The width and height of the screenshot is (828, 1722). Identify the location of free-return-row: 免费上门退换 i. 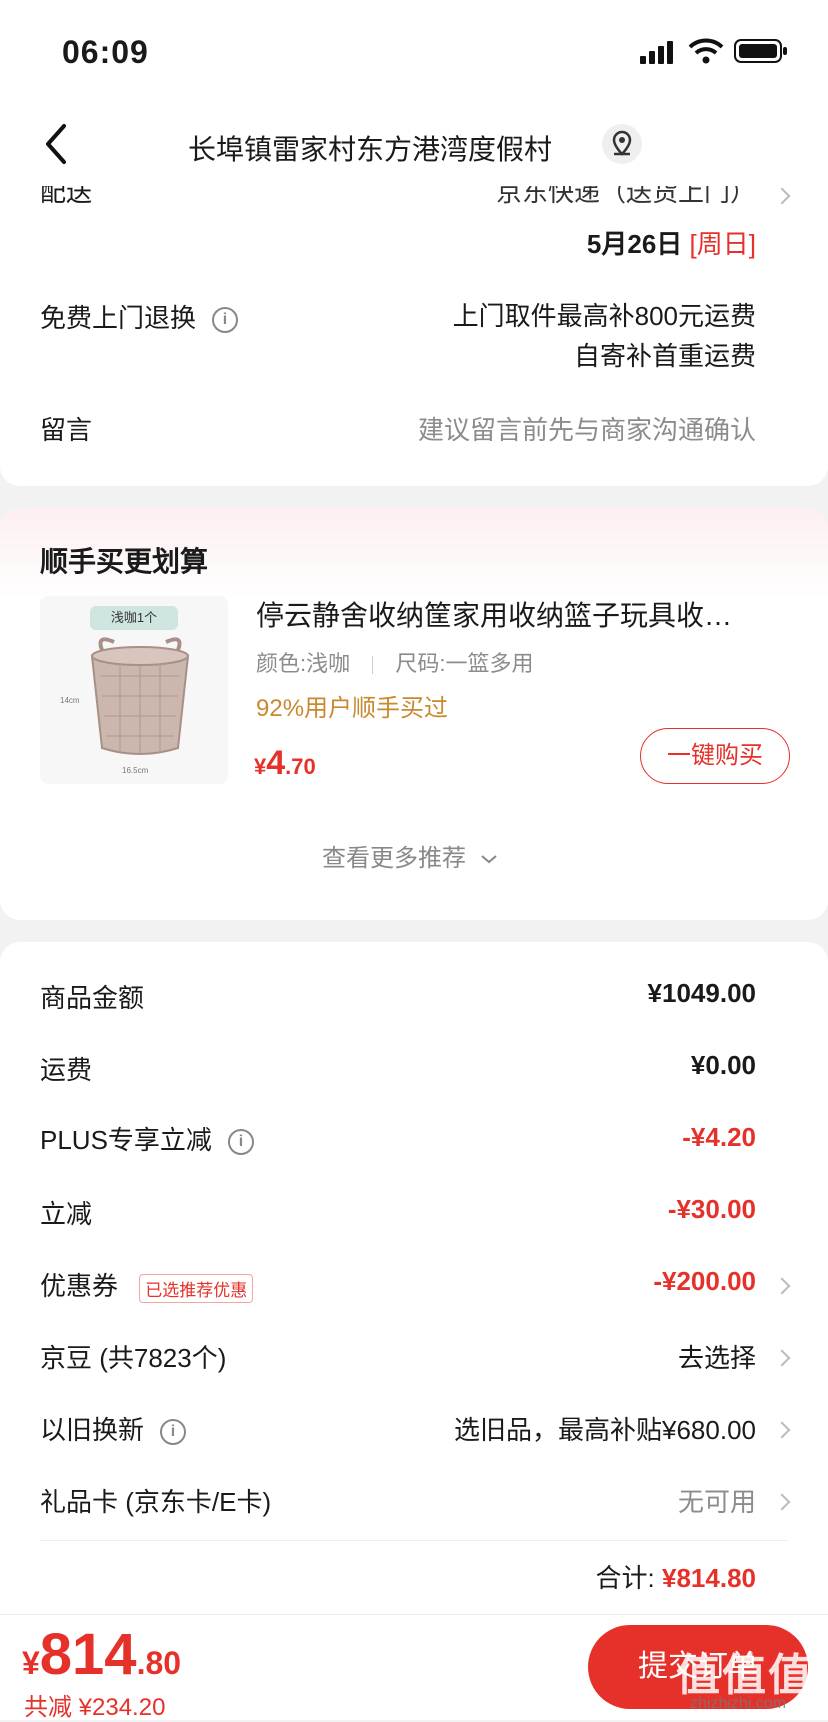
(139, 316).